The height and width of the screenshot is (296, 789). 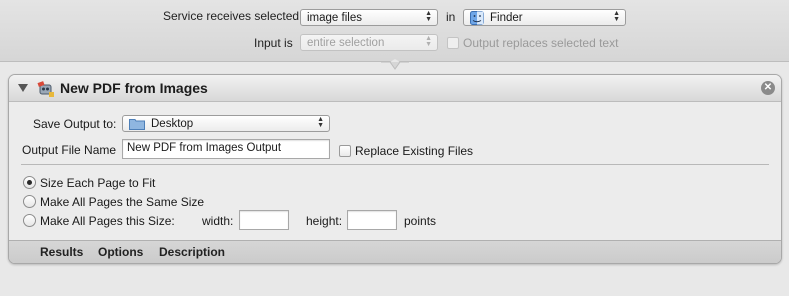 What do you see at coordinates (395, 251) in the screenshot?
I see `action-footer: Results Options Description` at bounding box center [395, 251].